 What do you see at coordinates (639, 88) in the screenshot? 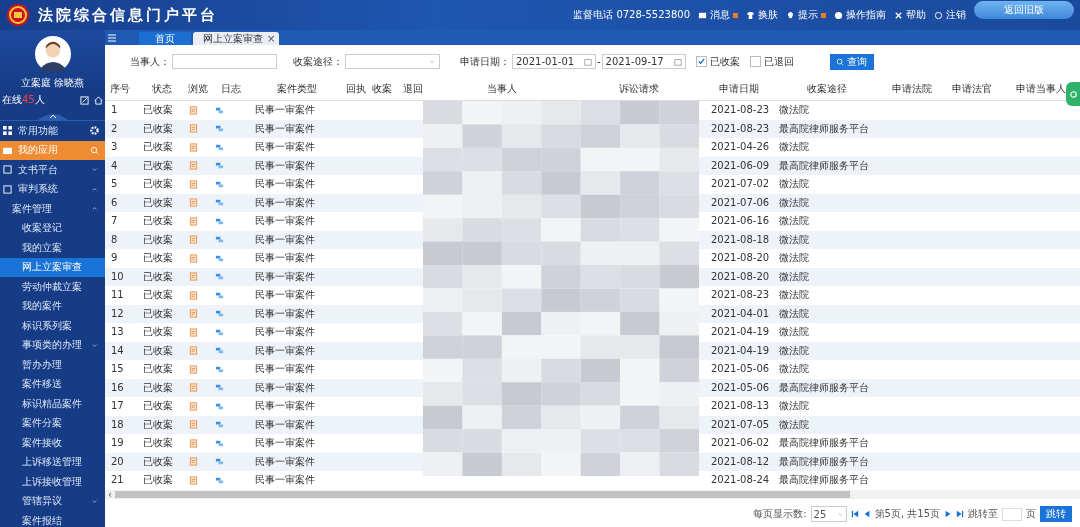
I see `column-header: 诉讼请求` at bounding box center [639, 88].